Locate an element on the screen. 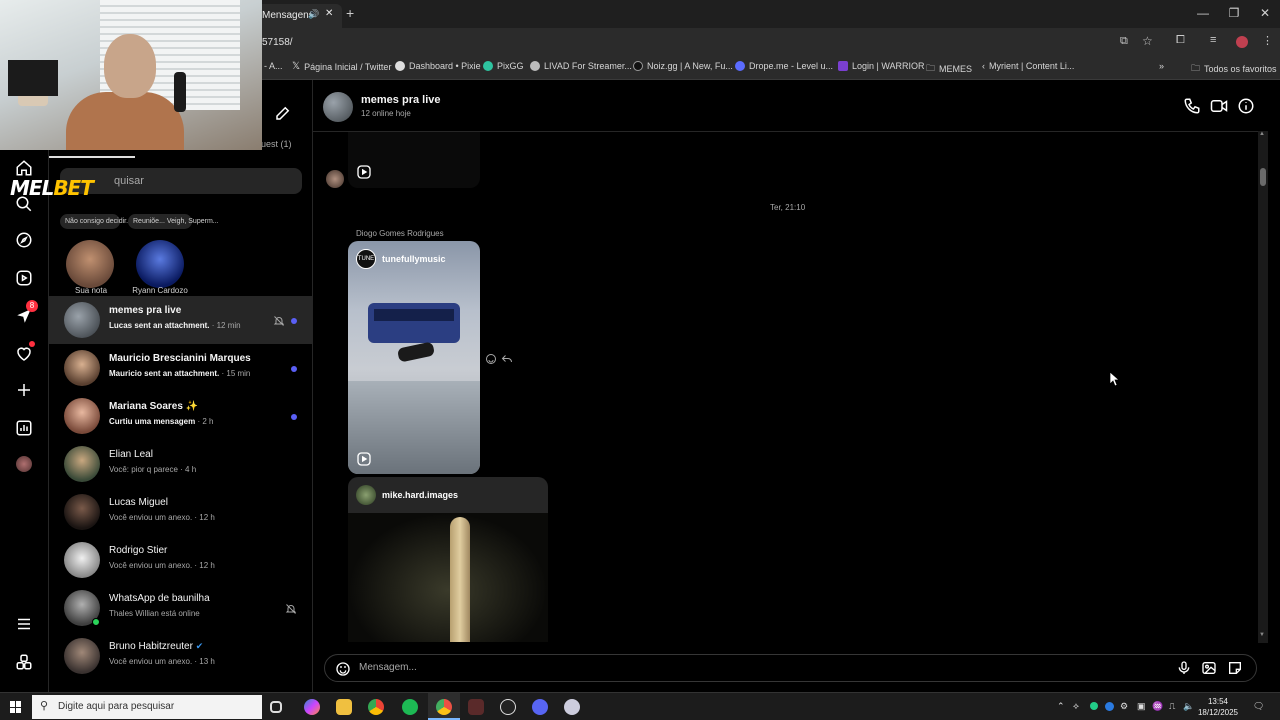 The image size is (1280, 720). active-app-indicator is located at coordinates (444, 706).